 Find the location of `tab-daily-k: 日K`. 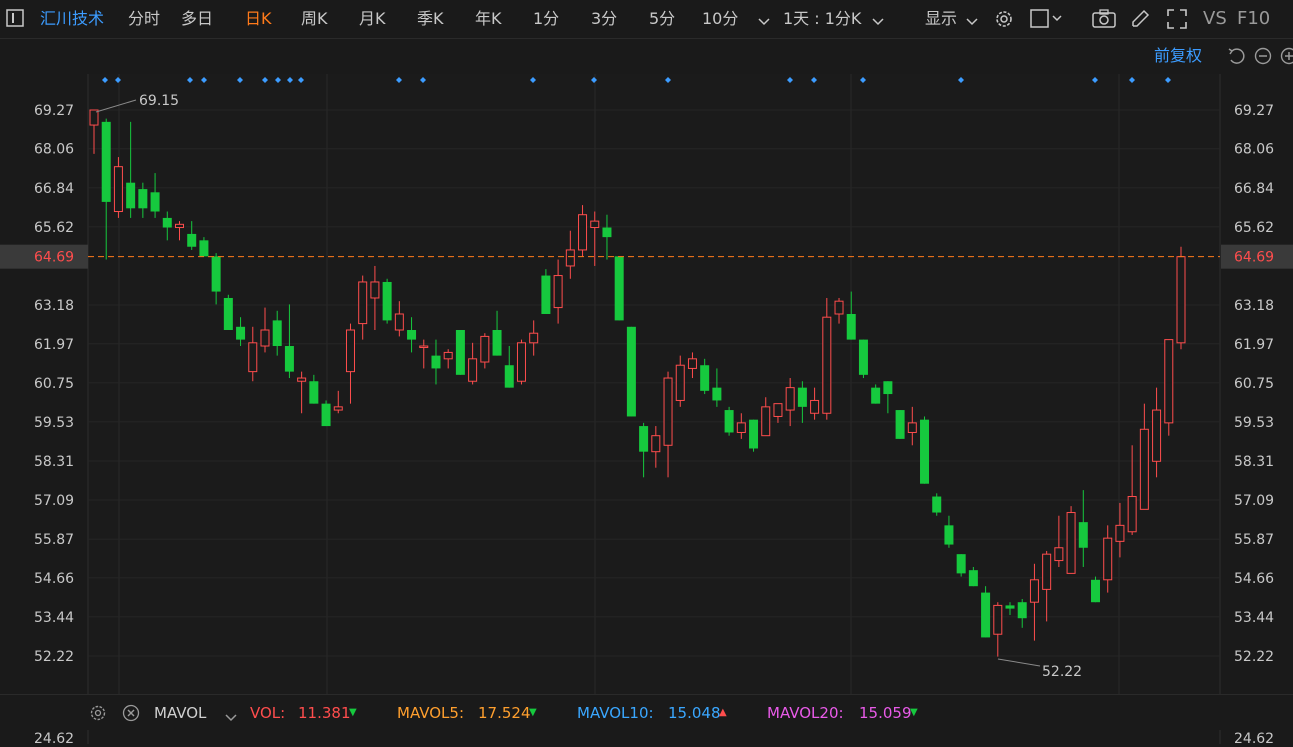

tab-daily-k: 日K is located at coordinates (258, 19).